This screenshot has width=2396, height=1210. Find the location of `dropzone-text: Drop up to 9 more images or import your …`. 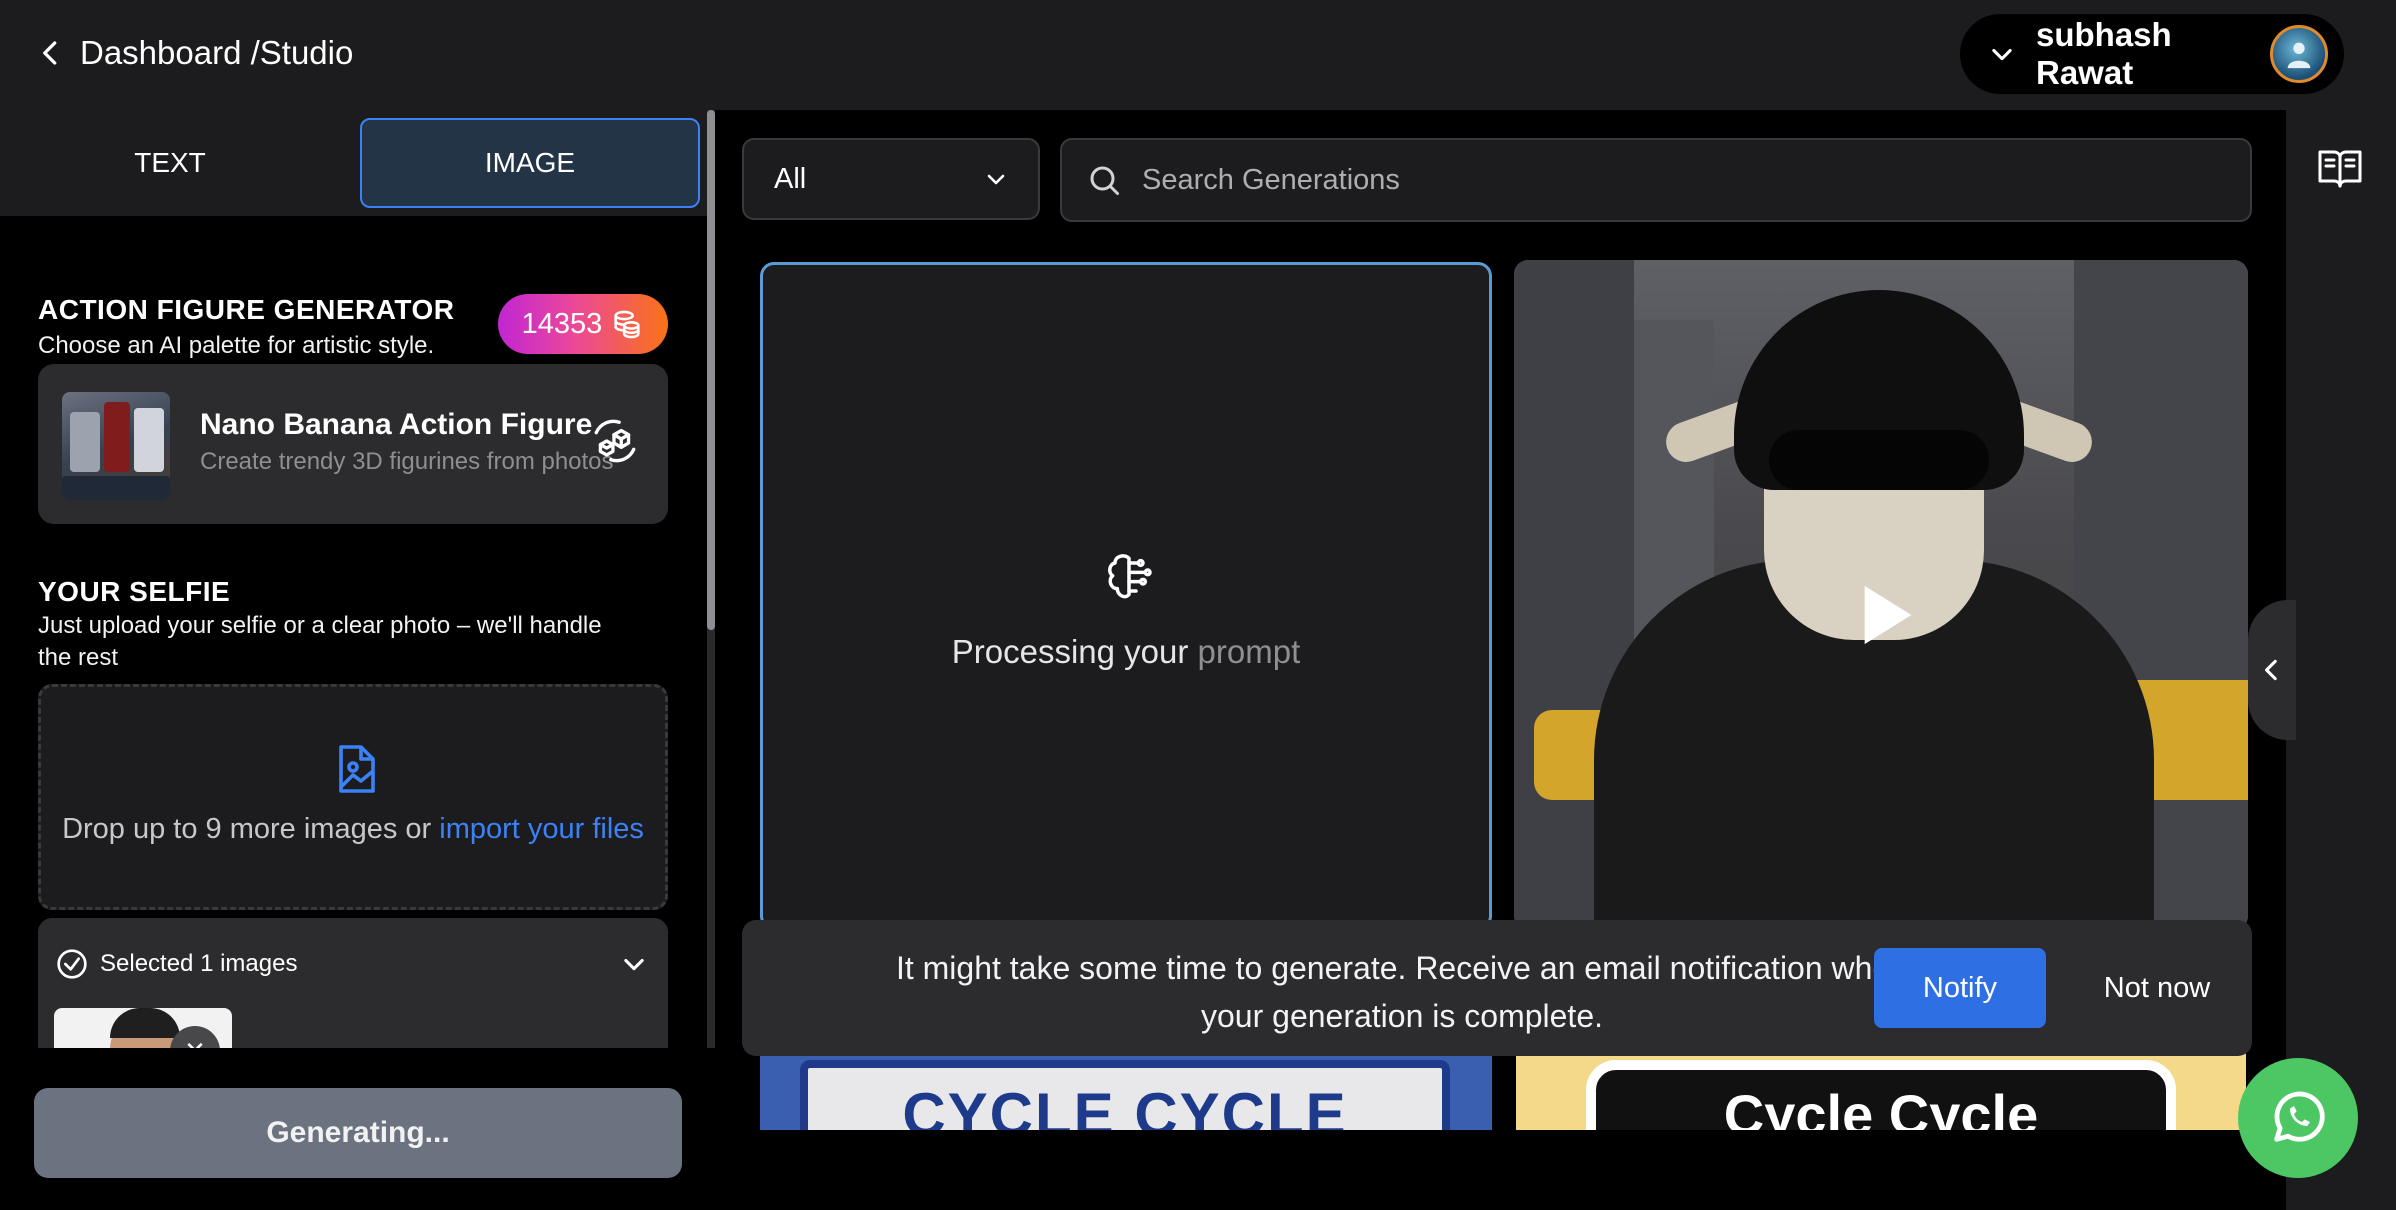

dropzone-text: Drop up to 9 more images or import your … is located at coordinates (353, 829).